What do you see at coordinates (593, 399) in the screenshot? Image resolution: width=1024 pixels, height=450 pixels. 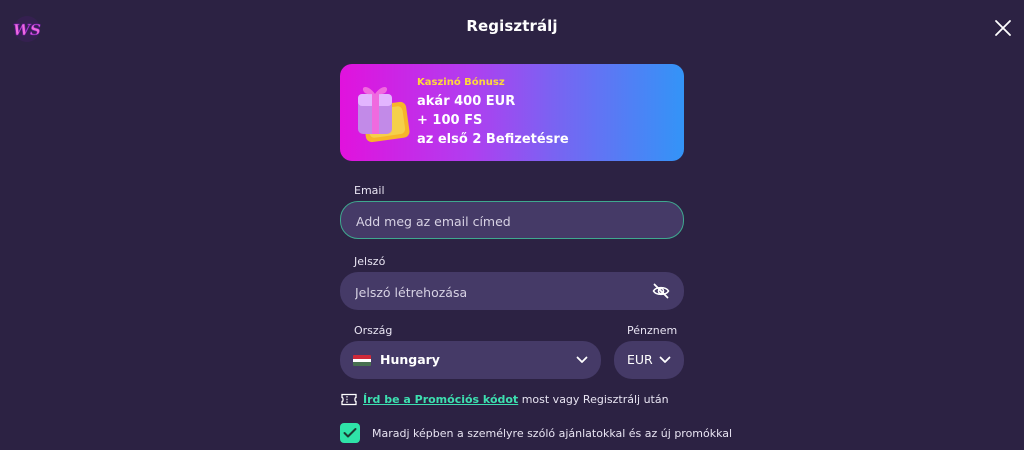 I see `promo-code-text: most vagy Regisztrálj után` at bounding box center [593, 399].